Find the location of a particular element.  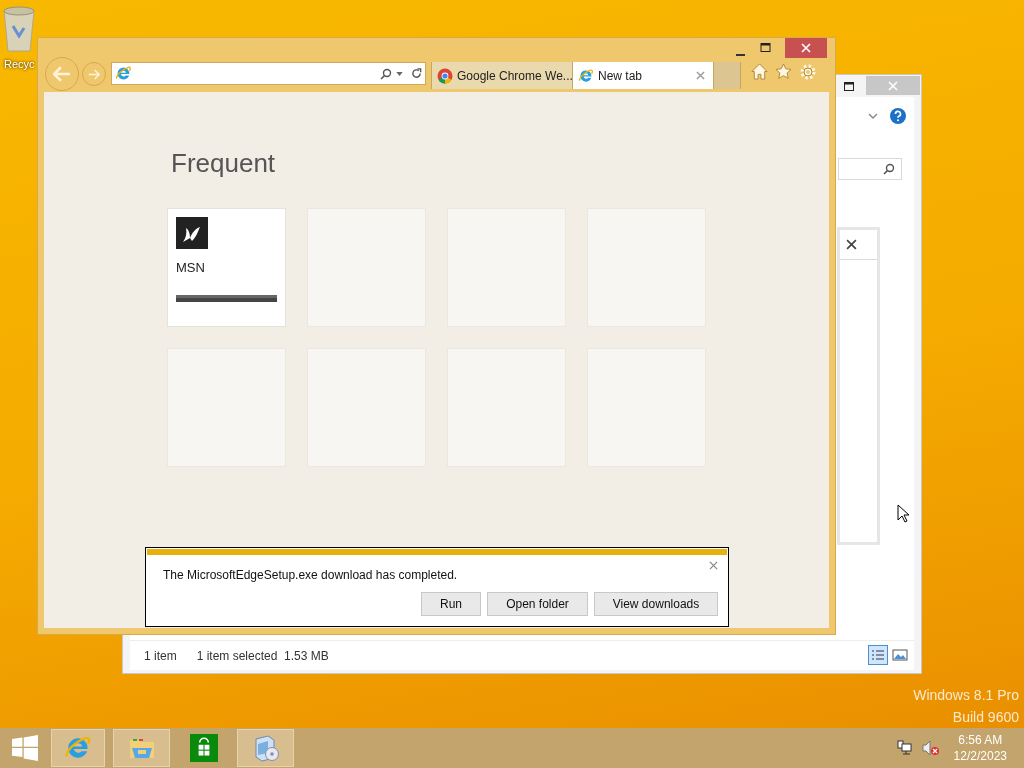

details-view-icon is located at coordinates (878, 655).